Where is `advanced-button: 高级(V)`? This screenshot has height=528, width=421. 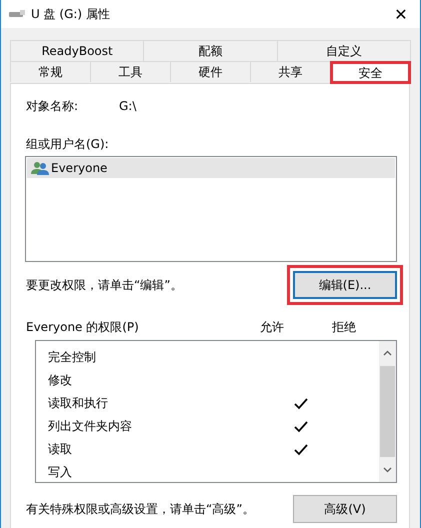 advanced-button: 高级(V) is located at coordinates (345, 509).